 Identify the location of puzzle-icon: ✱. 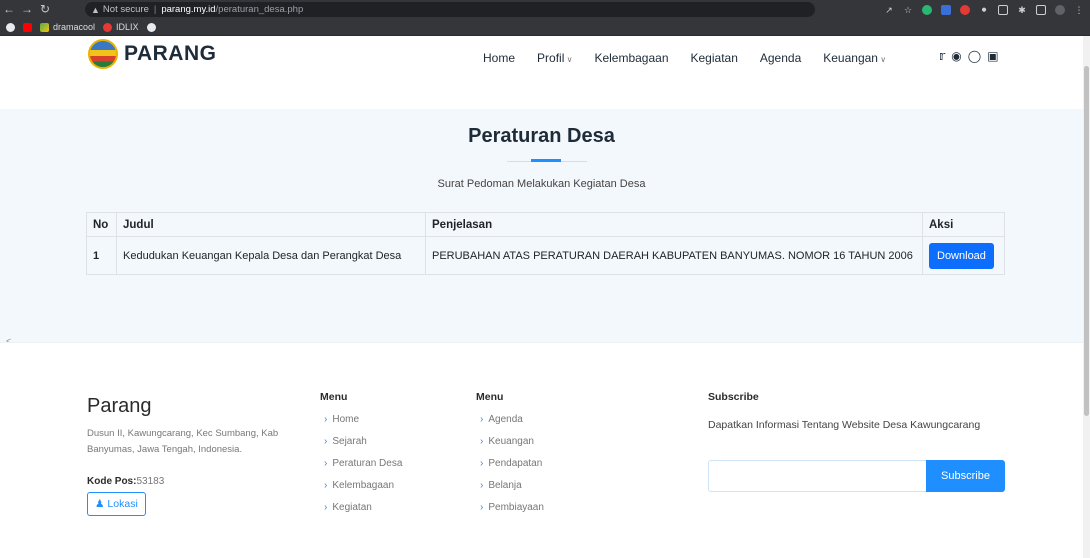
(1022, 10).